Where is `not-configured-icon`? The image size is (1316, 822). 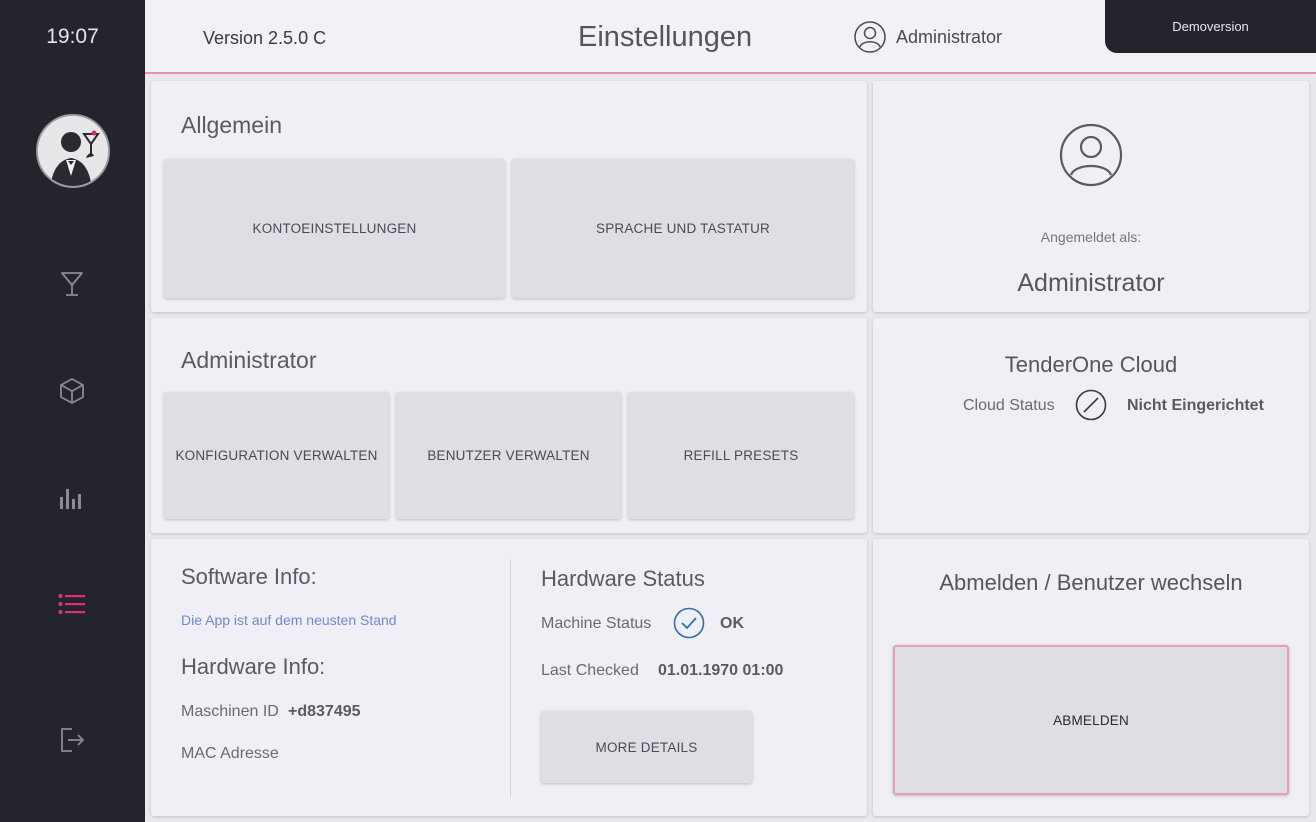
not-configured-icon is located at coordinates (1091, 405).